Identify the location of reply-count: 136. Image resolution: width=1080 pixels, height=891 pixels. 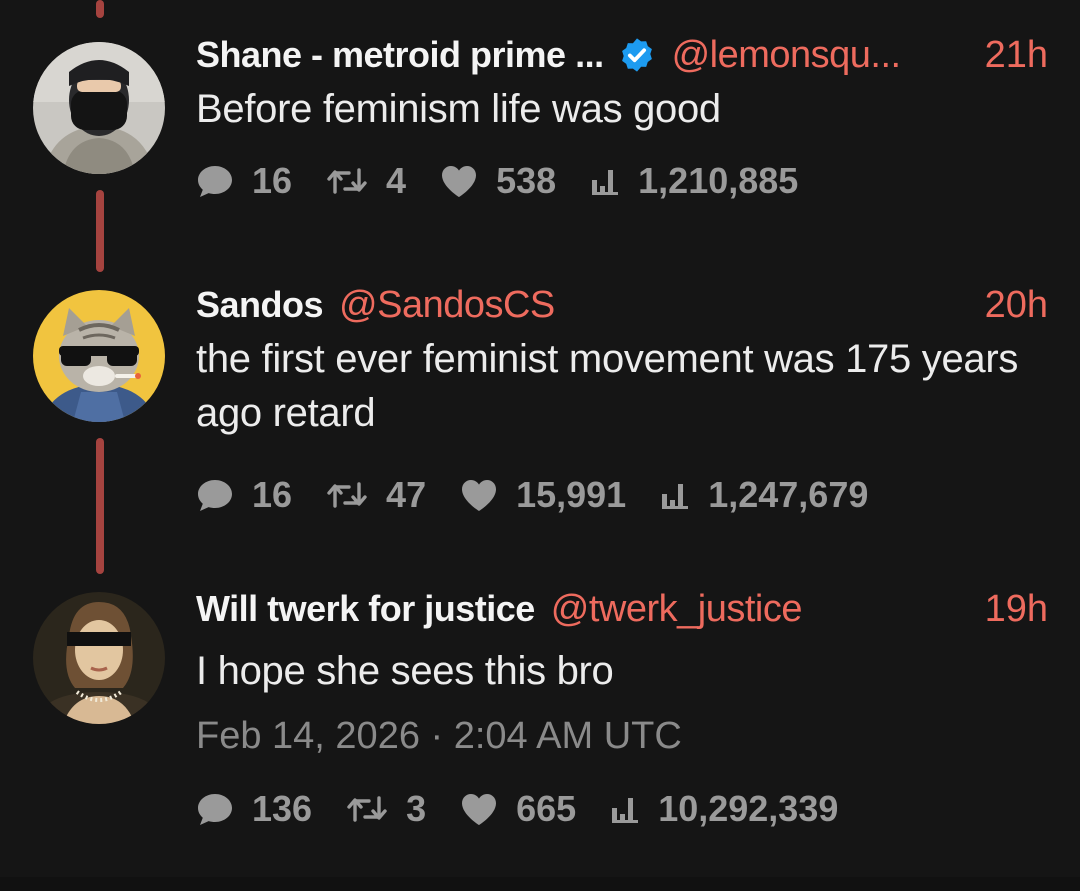
(282, 808).